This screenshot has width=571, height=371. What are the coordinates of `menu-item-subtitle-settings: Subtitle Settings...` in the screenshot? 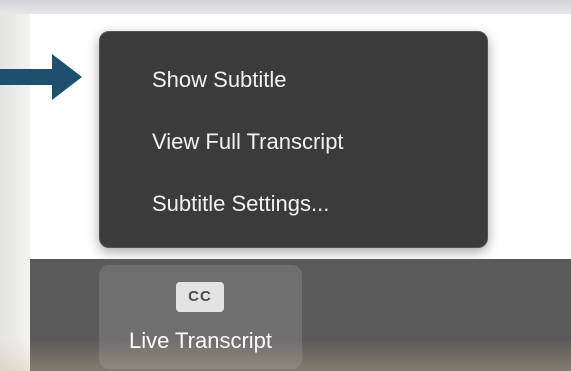 It's located at (293, 204).